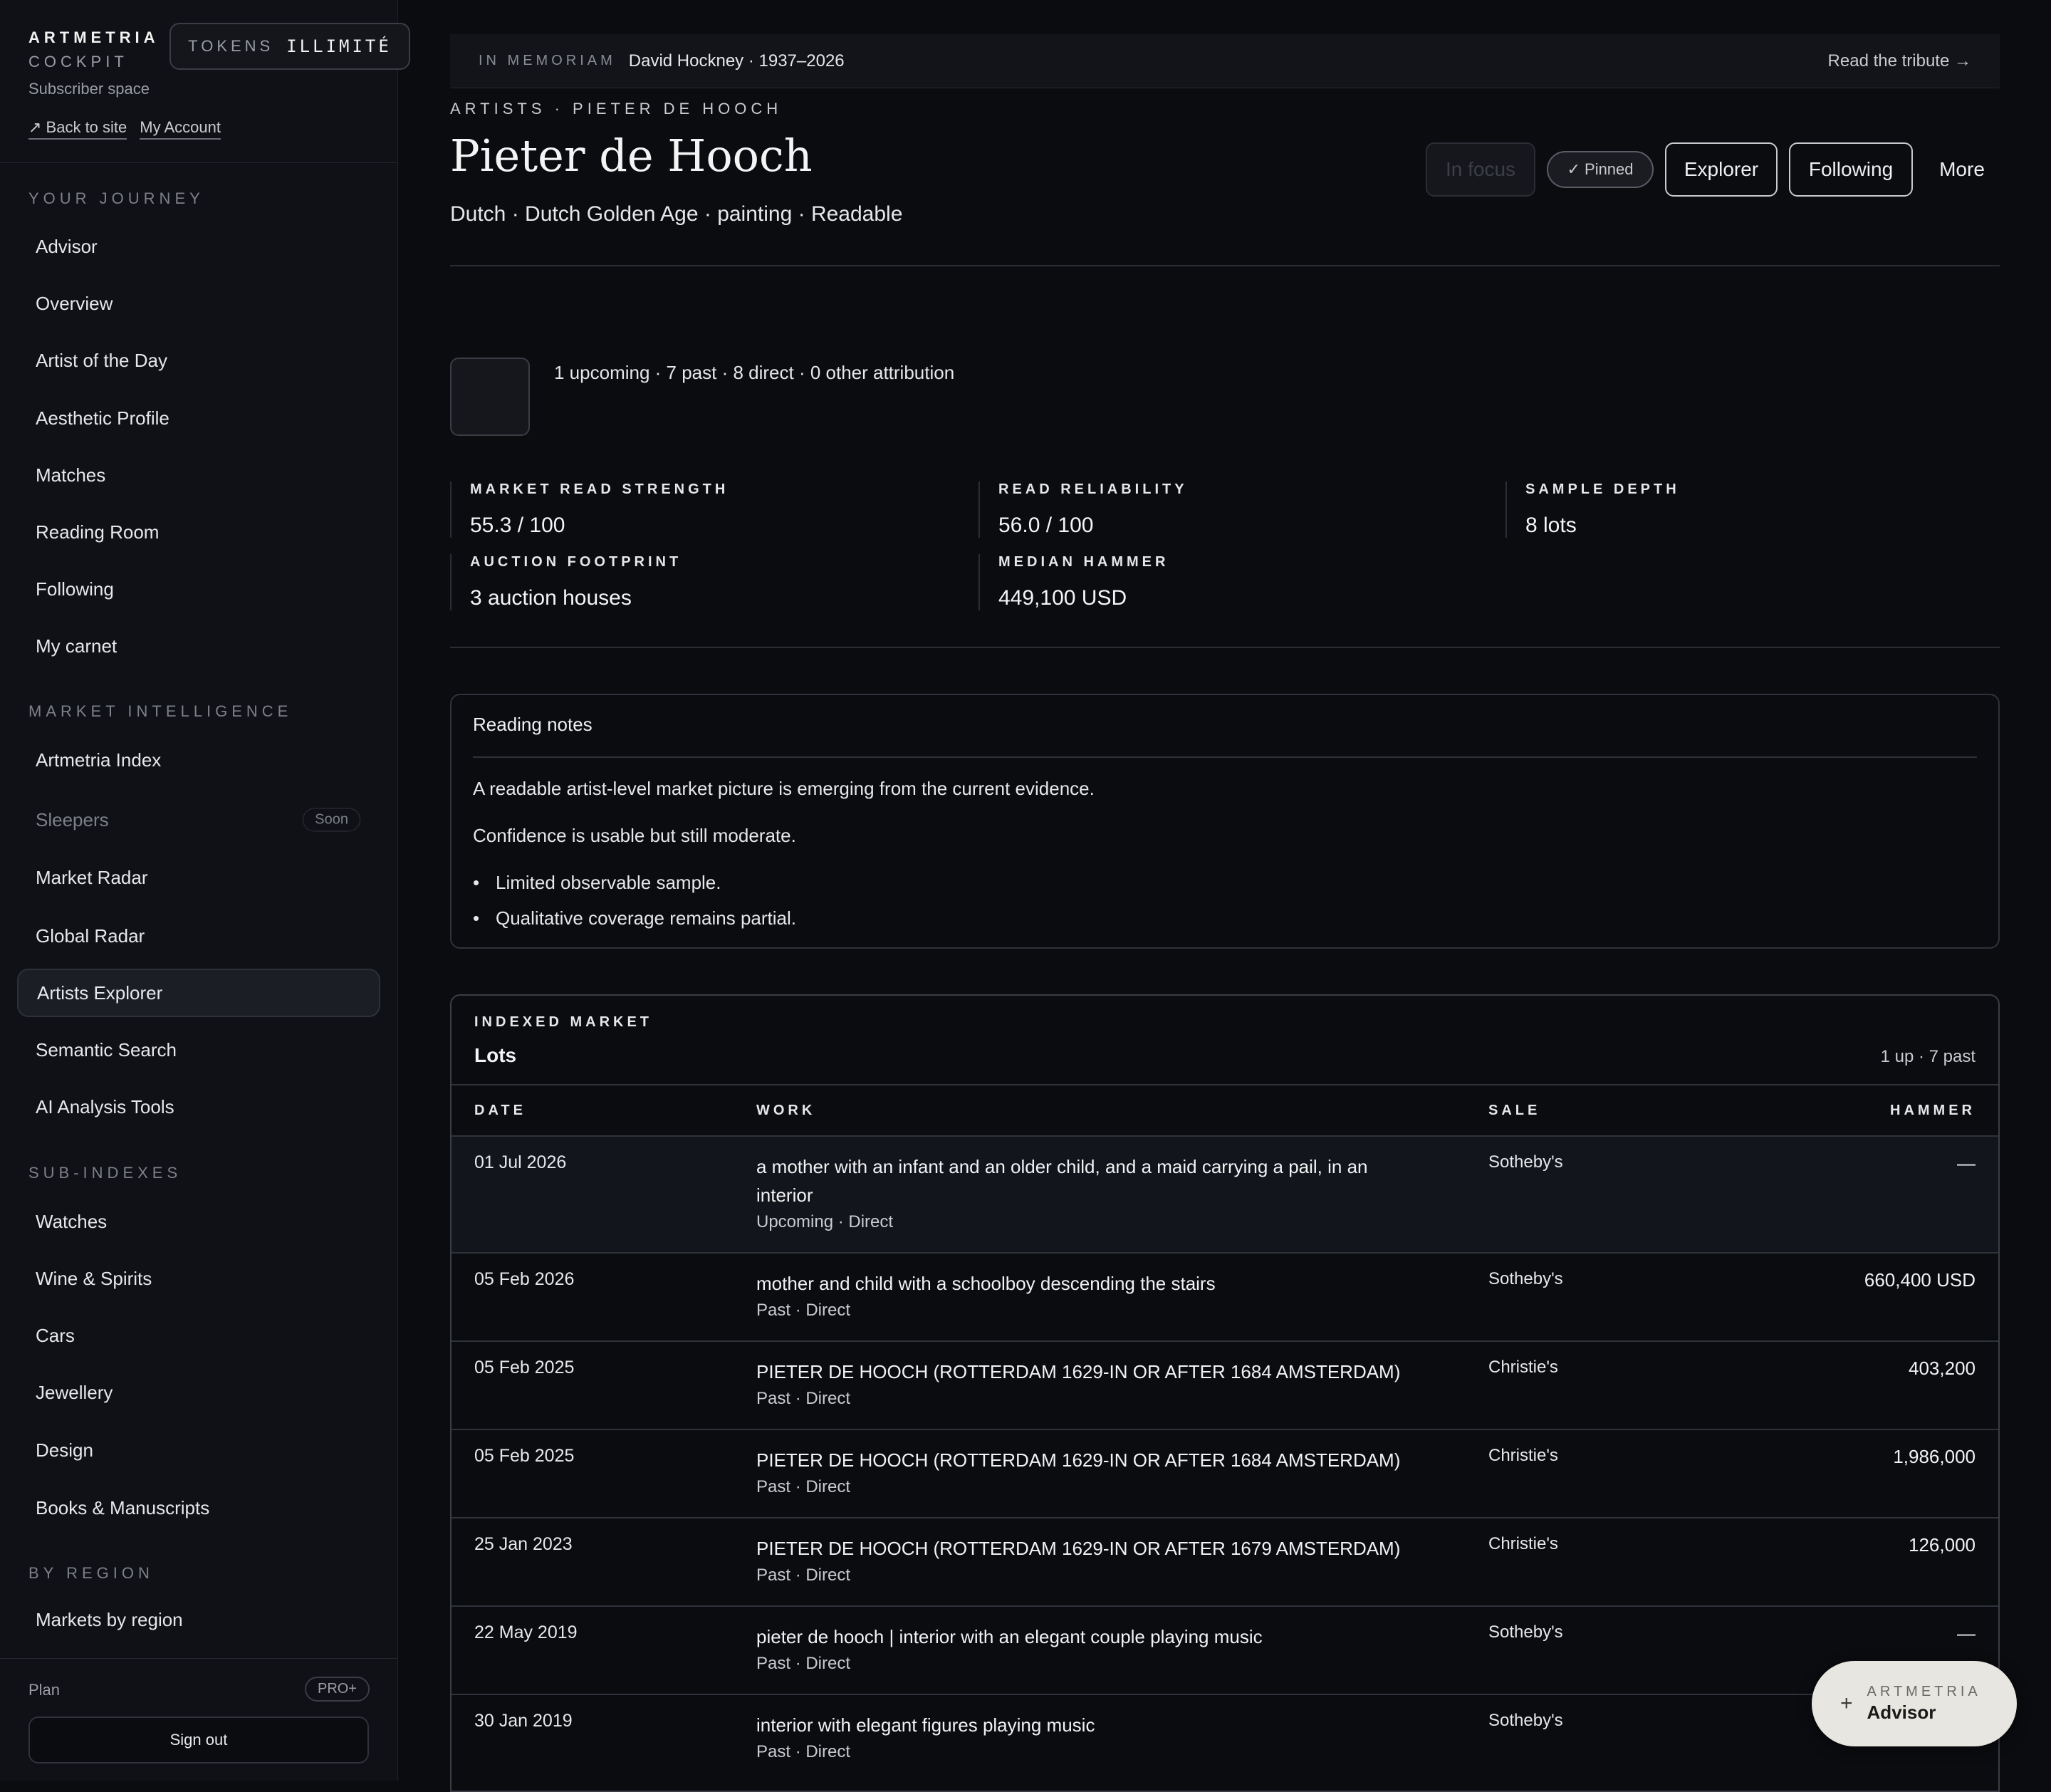 The width and height of the screenshot is (2051, 1792). Describe the element at coordinates (500, 1111) in the screenshot. I see `column-header-date: DATE` at that location.